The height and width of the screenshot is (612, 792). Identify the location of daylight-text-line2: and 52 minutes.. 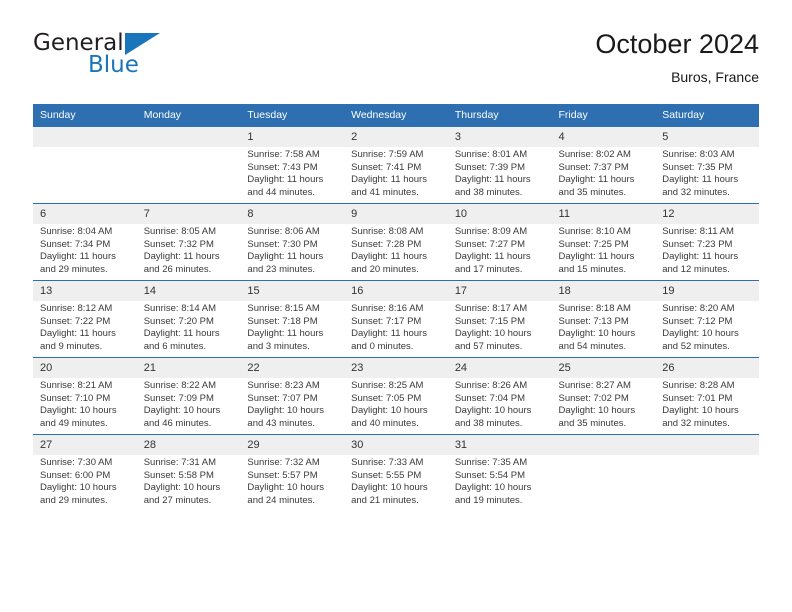
(696, 346).